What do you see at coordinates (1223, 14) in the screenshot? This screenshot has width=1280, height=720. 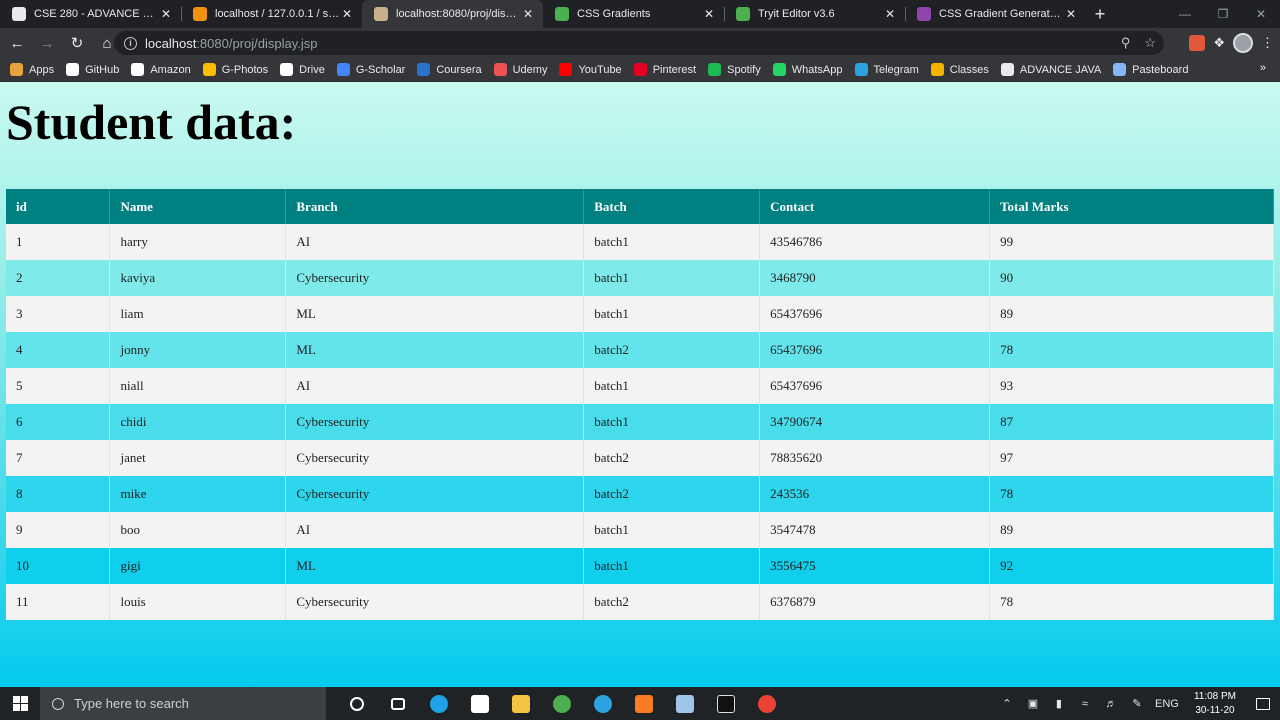 I see `restore-icon: ❐` at bounding box center [1223, 14].